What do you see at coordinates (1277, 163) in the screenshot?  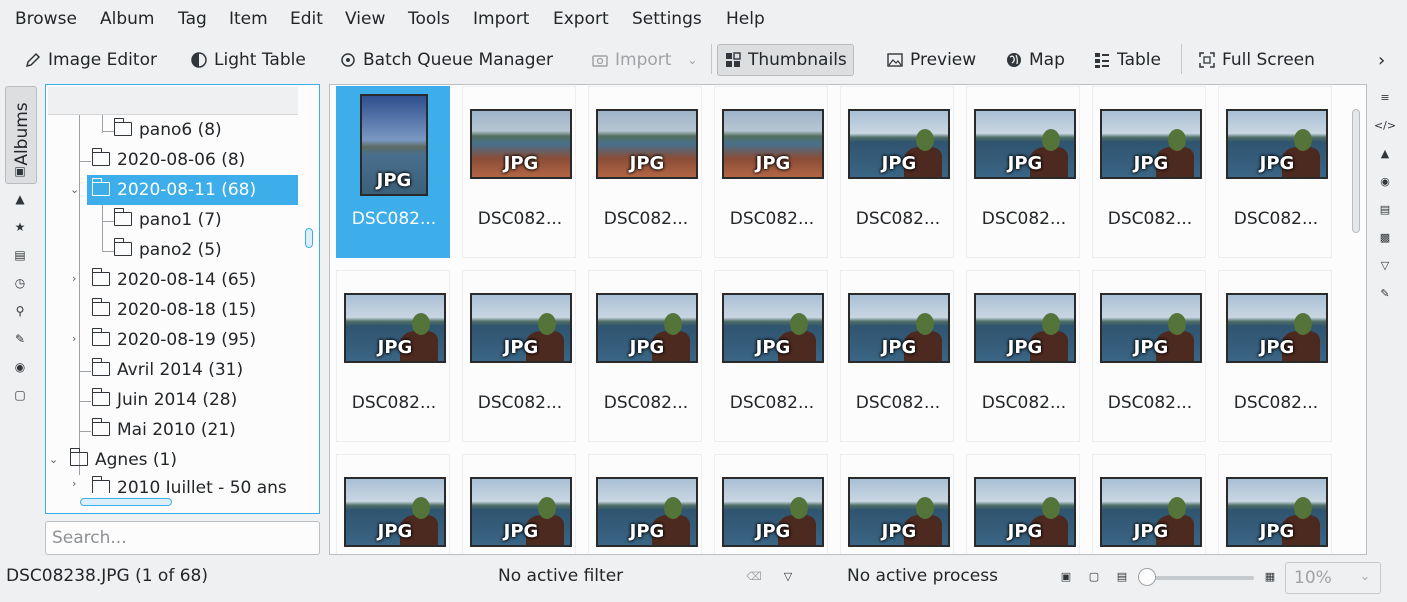 I see `file-type-badge: JPG` at bounding box center [1277, 163].